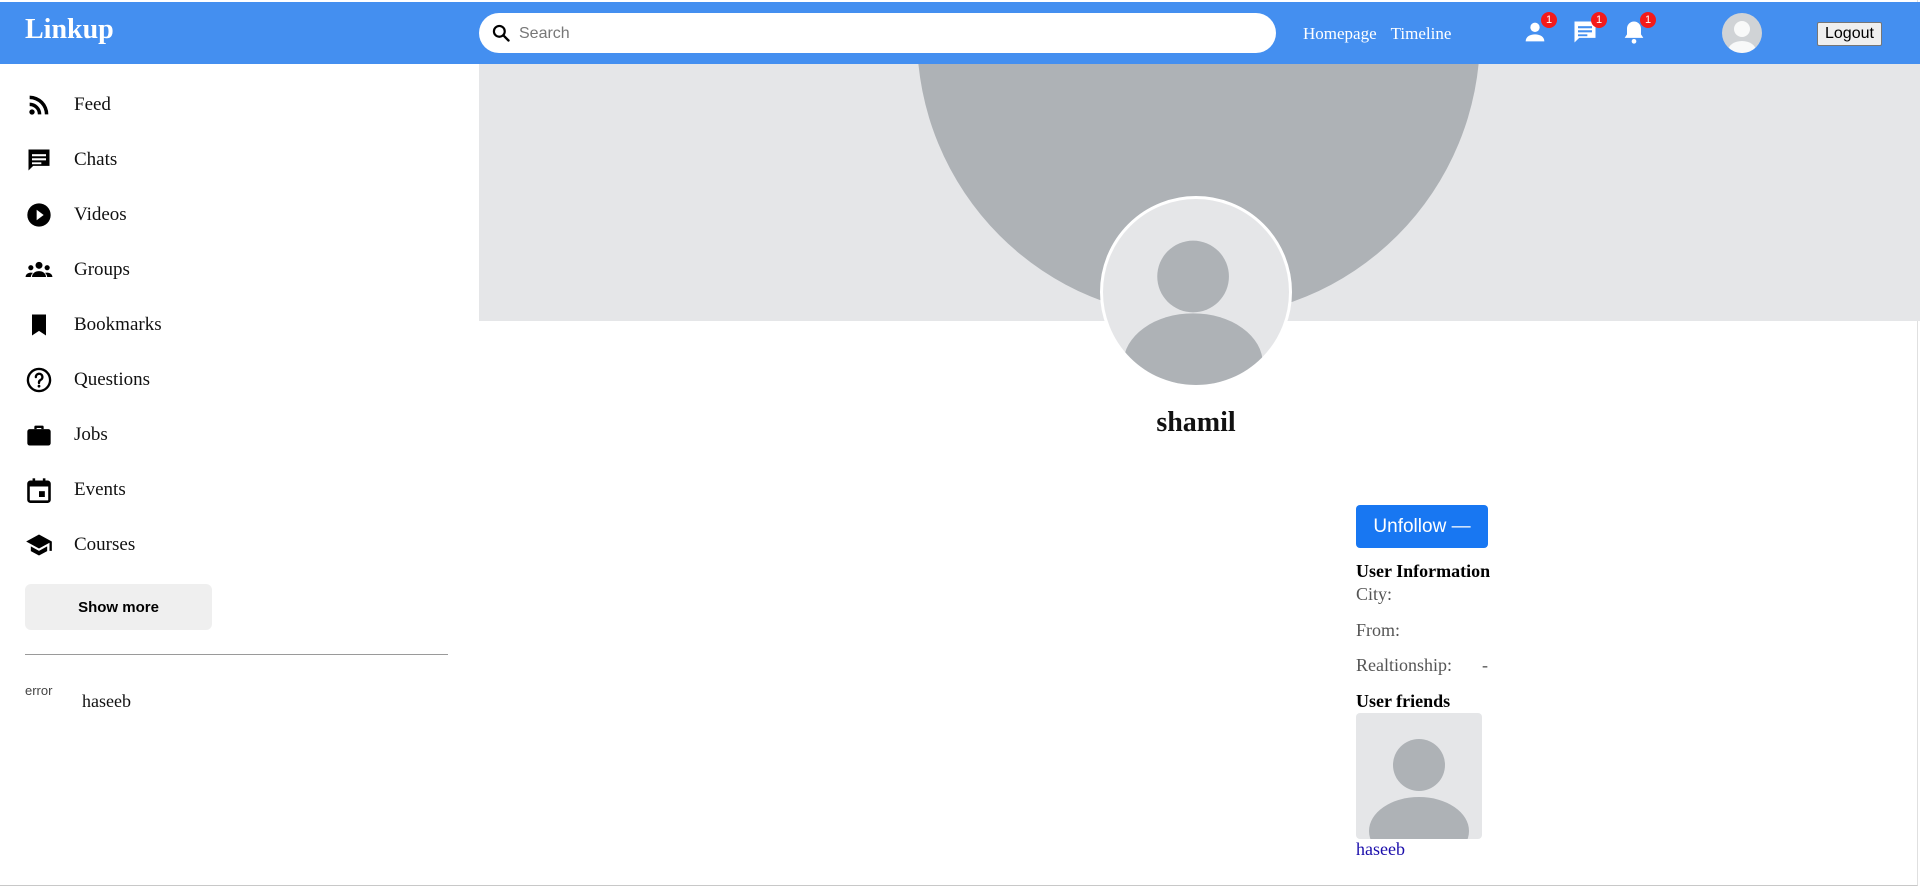 The width and height of the screenshot is (1920, 887). I want to click on relationship-label: Realtionship:, so click(1404, 665).